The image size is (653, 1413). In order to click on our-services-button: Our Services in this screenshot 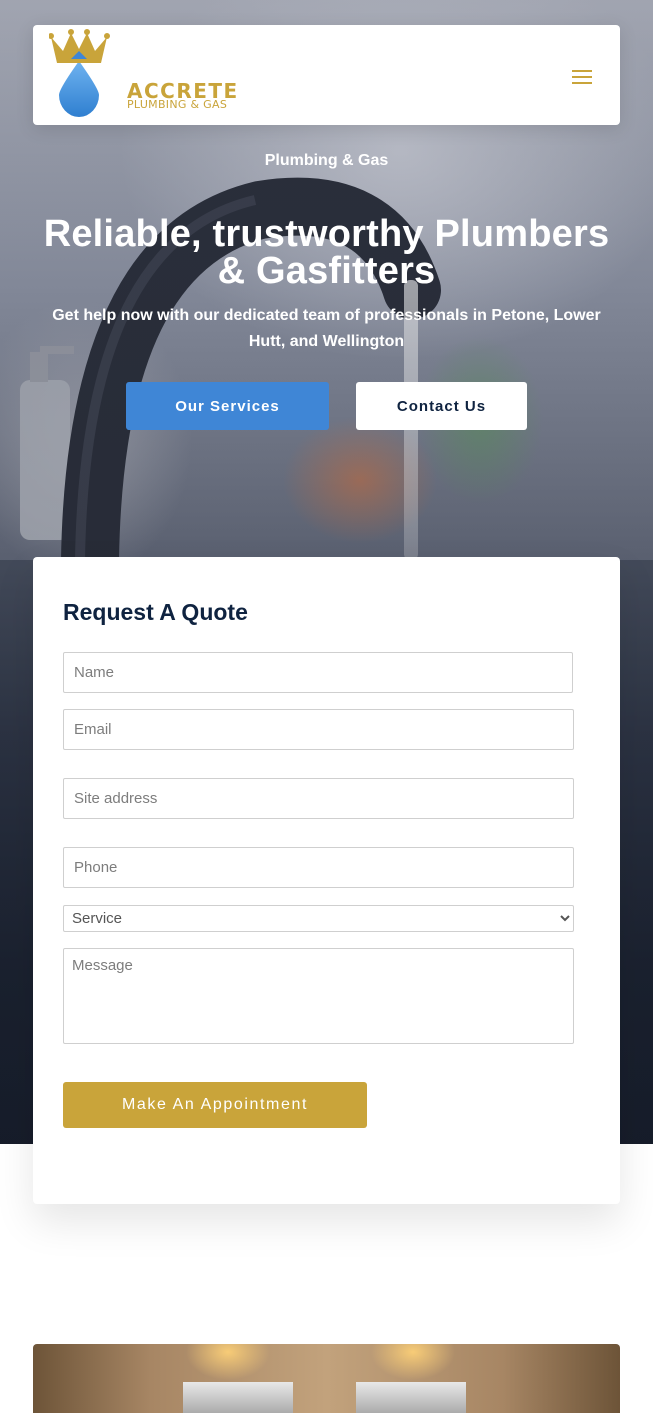, I will do `click(227, 406)`.